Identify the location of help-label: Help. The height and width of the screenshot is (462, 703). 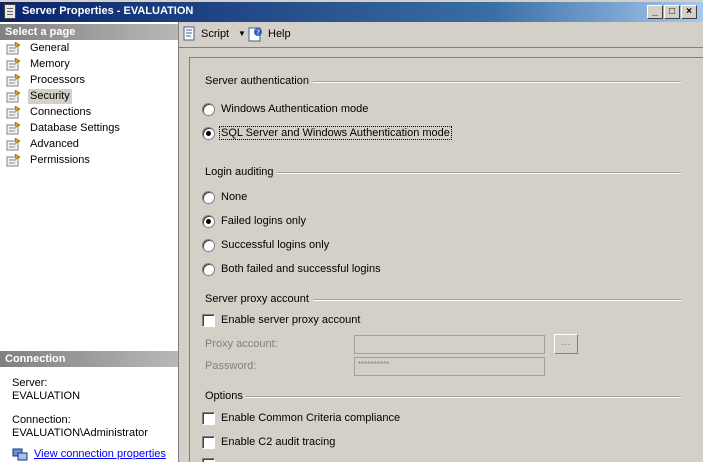
(279, 34).